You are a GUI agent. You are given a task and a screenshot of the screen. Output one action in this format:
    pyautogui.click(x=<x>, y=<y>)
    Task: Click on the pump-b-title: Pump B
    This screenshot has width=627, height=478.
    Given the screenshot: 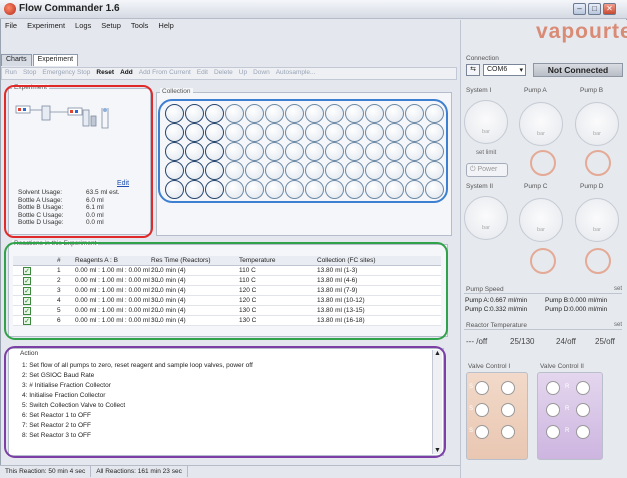 What is the action you would take?
    pyautogui.click(x=592, y=90)
    